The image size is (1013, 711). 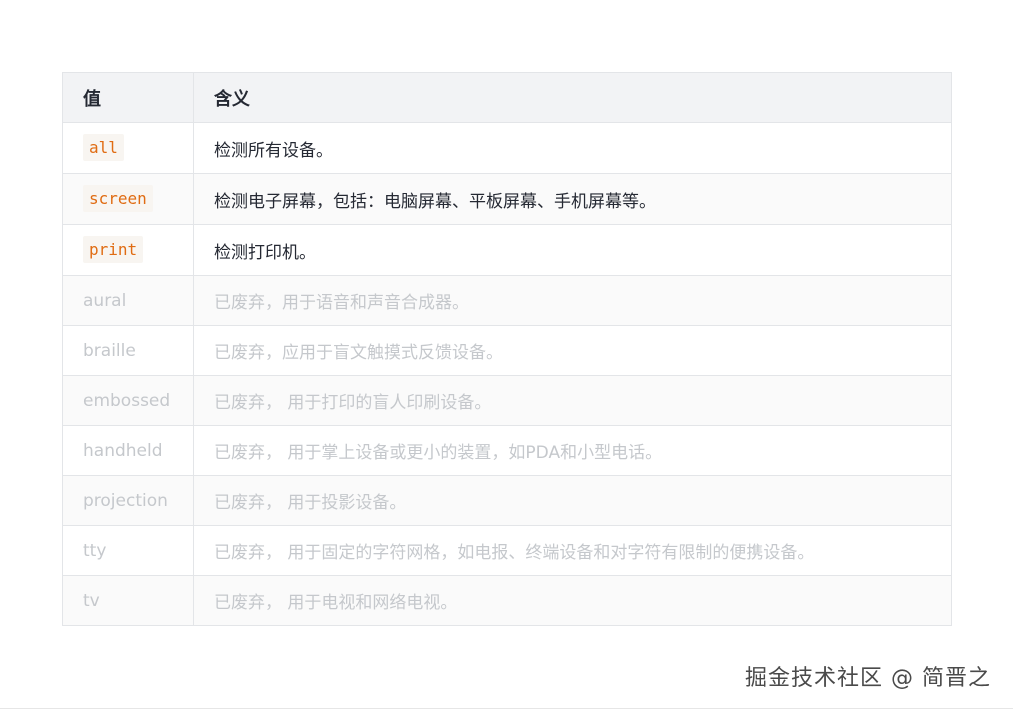 I want to click on table-header-row: 值 含义, so click(x=507, y=97).